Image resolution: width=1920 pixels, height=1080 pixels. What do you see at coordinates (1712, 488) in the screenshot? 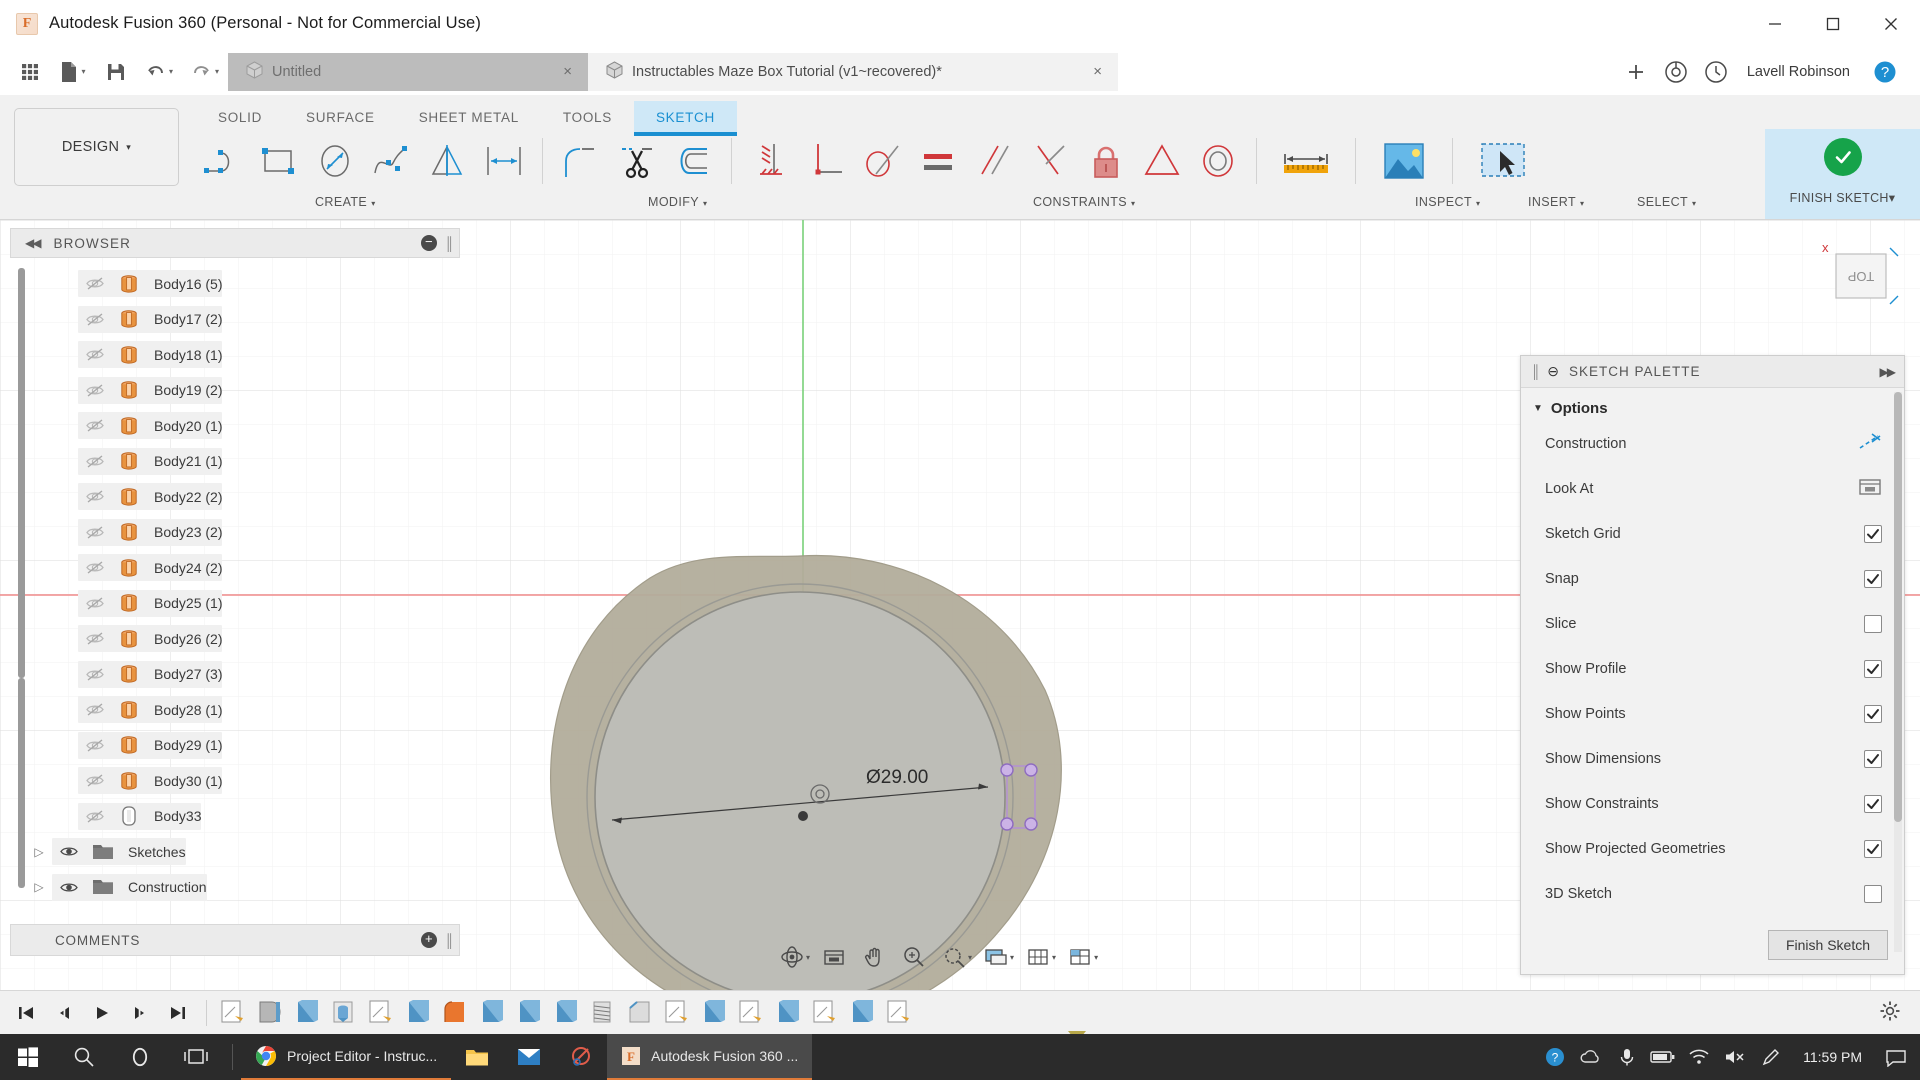
I see `palette-option-row: Look At` at bounding box center [1712, 488].